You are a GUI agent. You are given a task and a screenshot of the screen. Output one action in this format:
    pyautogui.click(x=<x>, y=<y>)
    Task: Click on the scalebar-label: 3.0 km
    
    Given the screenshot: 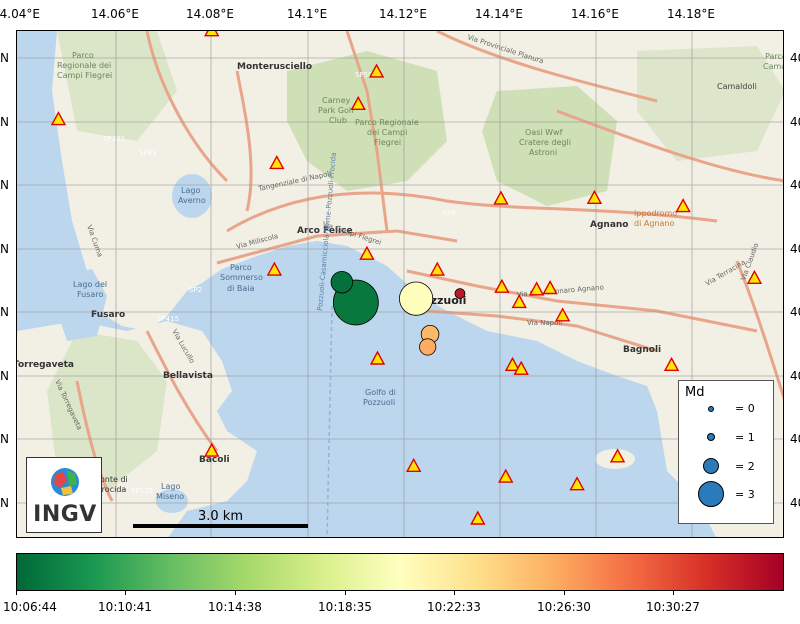 What is the action you would take?
    pyautogui.click(x=220, y=516)
    